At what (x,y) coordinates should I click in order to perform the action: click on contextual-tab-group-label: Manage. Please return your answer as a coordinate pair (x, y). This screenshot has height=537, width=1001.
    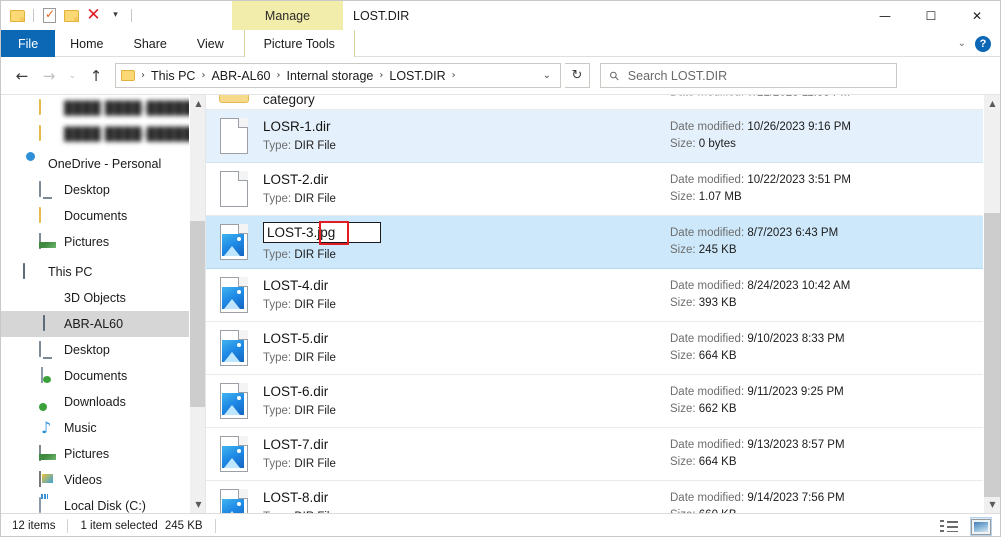
    Looking at the image, I should click on (287, 15).